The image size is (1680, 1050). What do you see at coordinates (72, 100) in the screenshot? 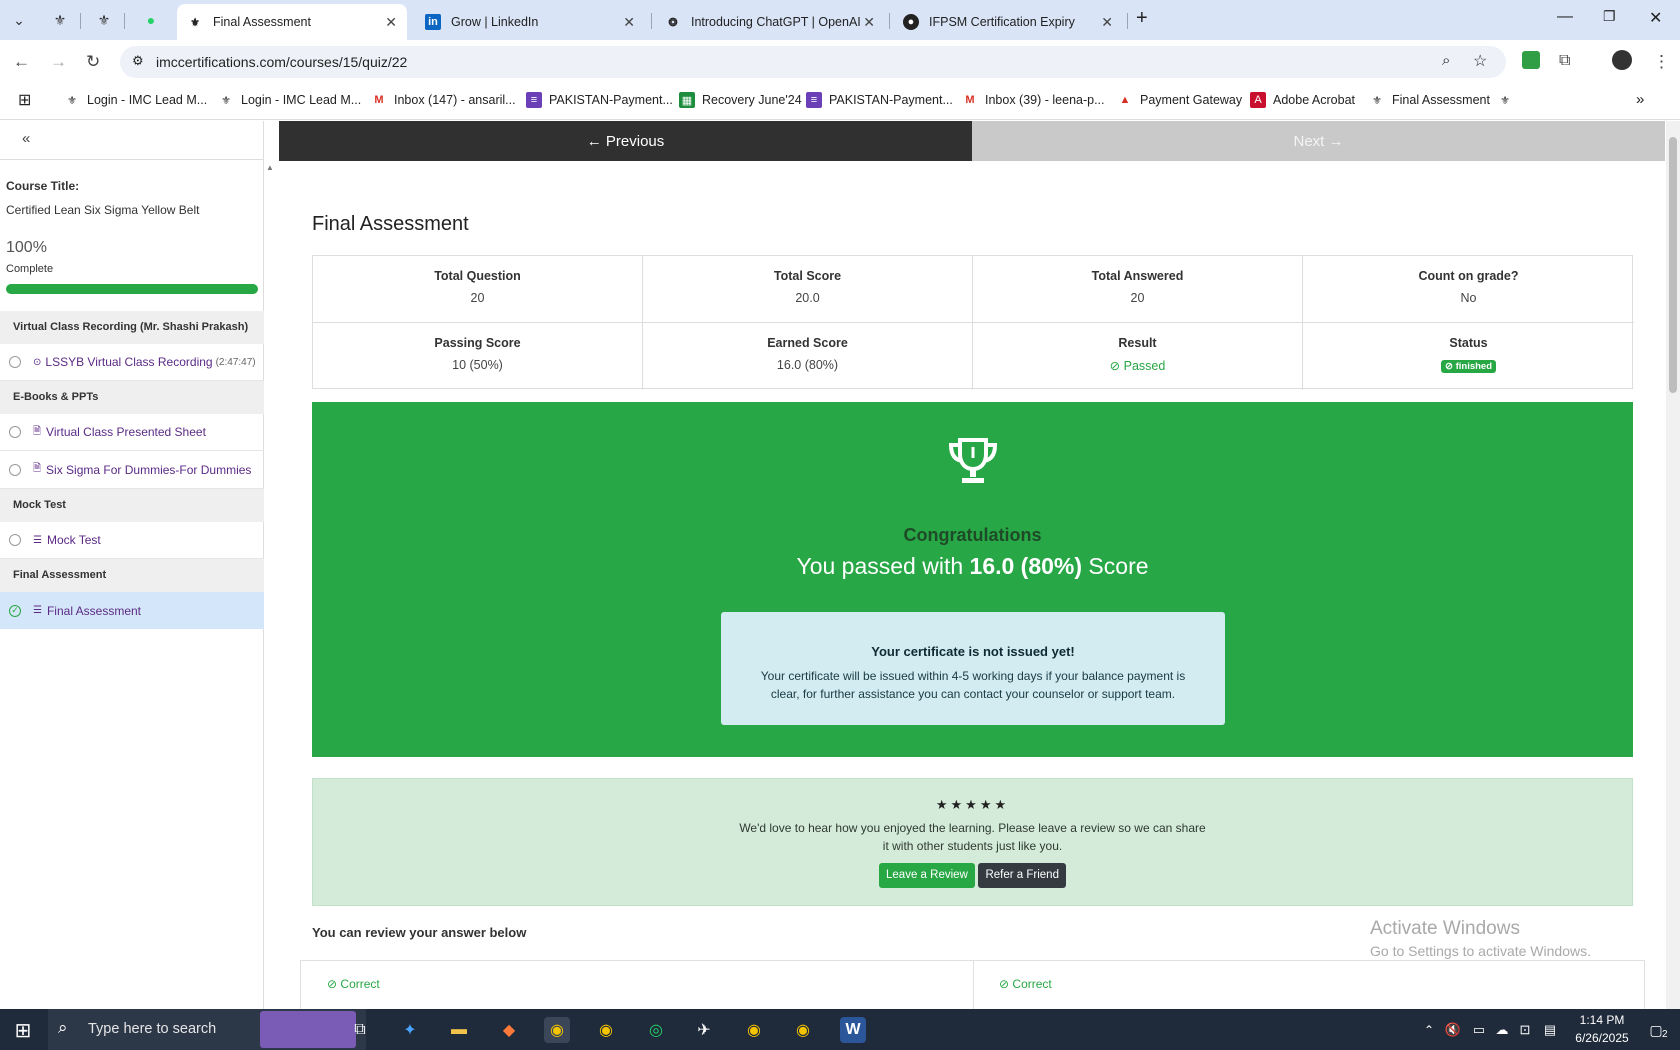
I see `imc-favicon-icon: ⚜` at bounding box center [72, 100].